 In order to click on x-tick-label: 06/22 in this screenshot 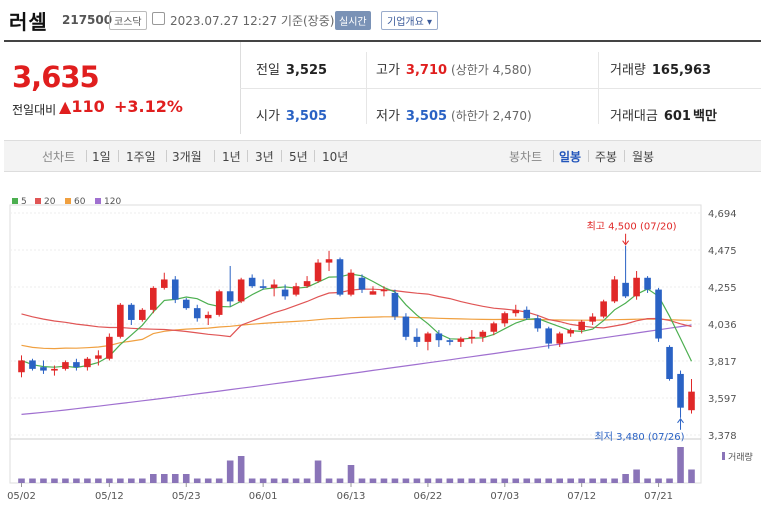, I will do `click(427, 496)`.